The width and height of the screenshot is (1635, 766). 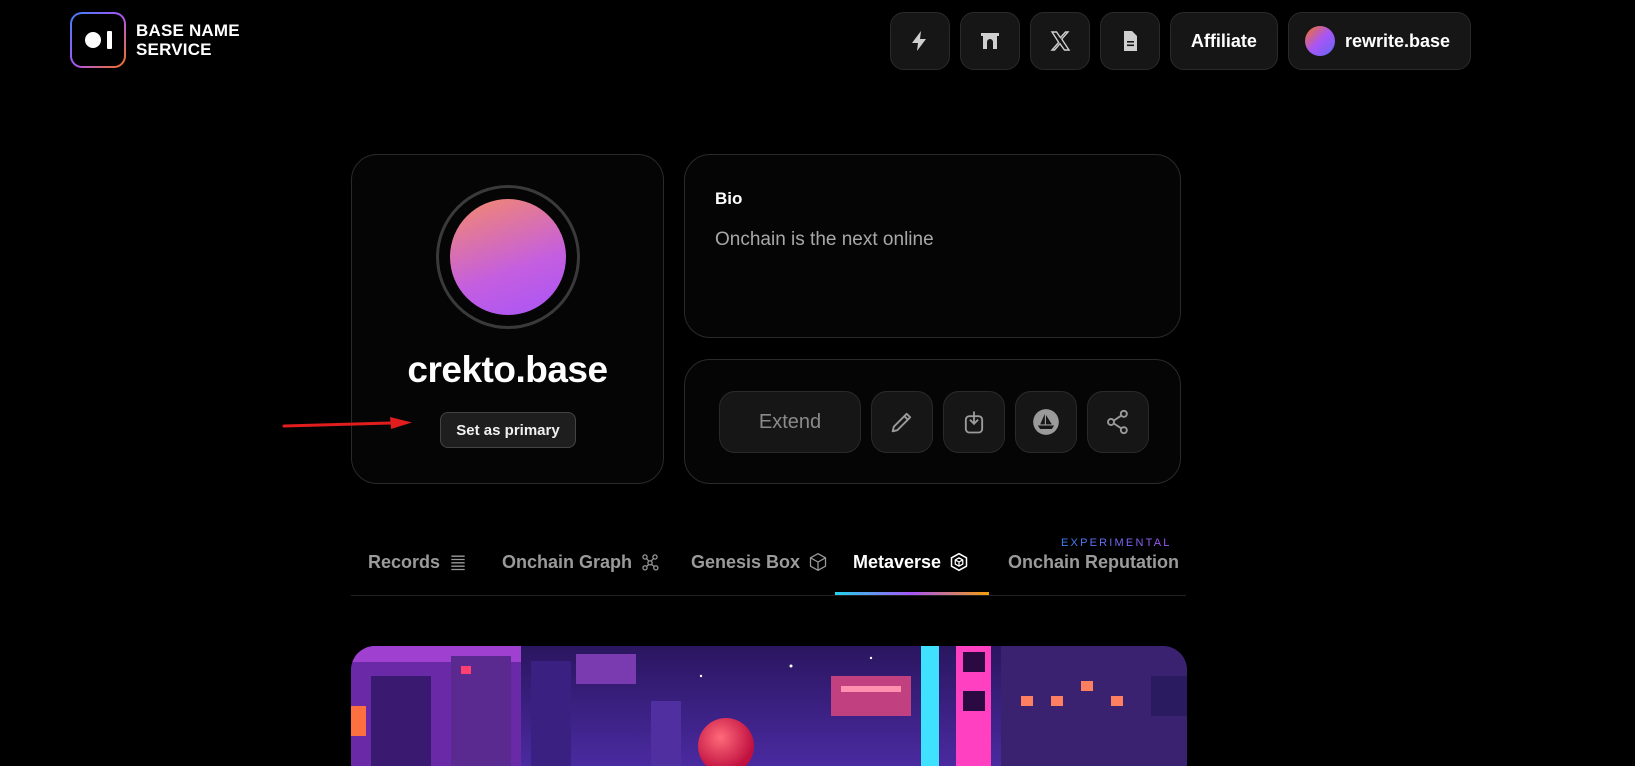 I want to click on gate-button, so click(x=989, y=41).